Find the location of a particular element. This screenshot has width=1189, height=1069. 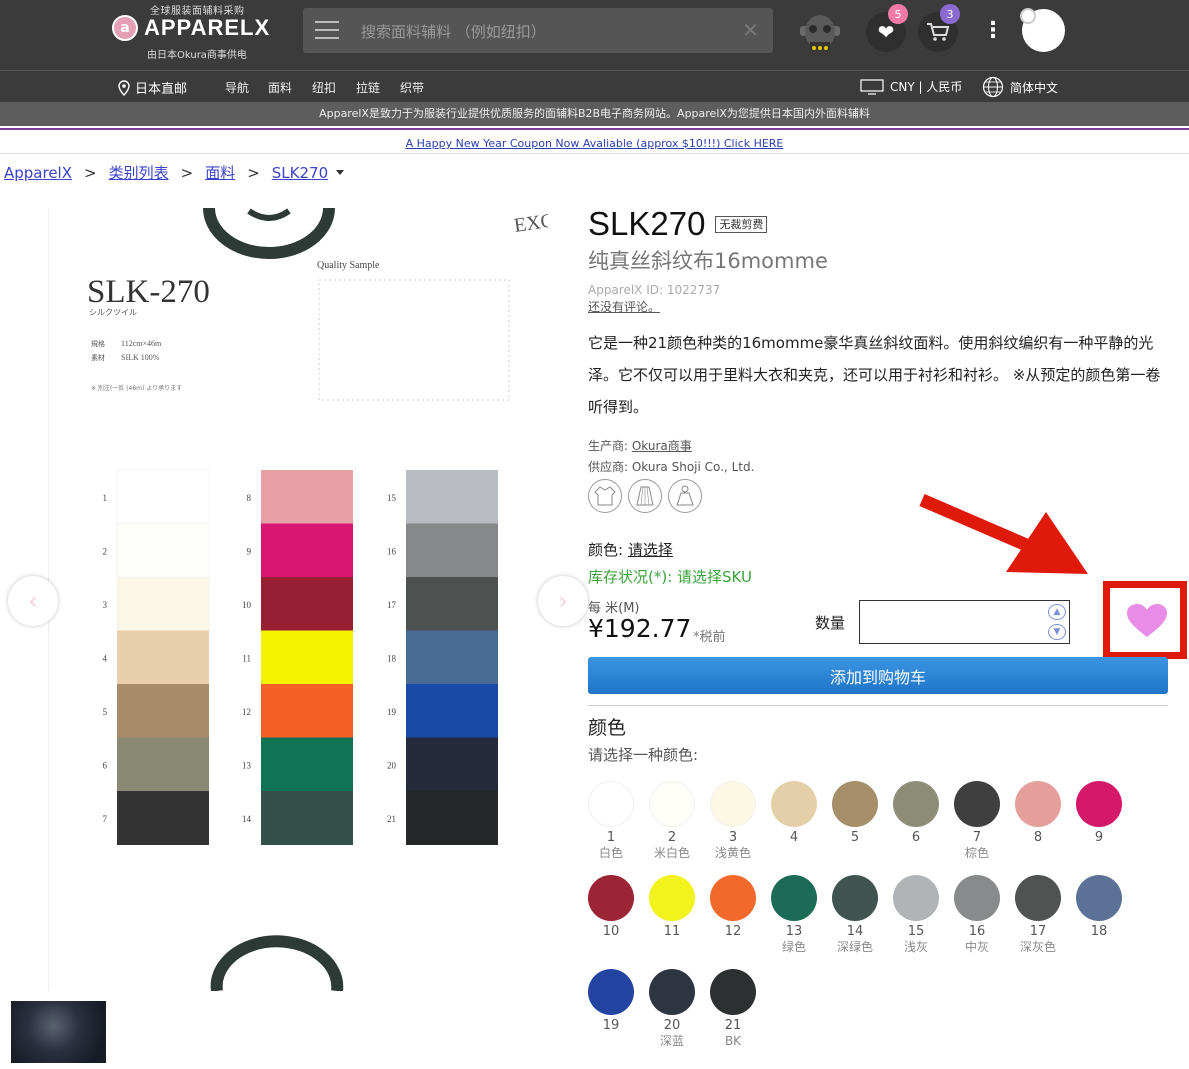

product-subtitle: 纯真丝斜纹布16momme is located at coordinates (708, 261).